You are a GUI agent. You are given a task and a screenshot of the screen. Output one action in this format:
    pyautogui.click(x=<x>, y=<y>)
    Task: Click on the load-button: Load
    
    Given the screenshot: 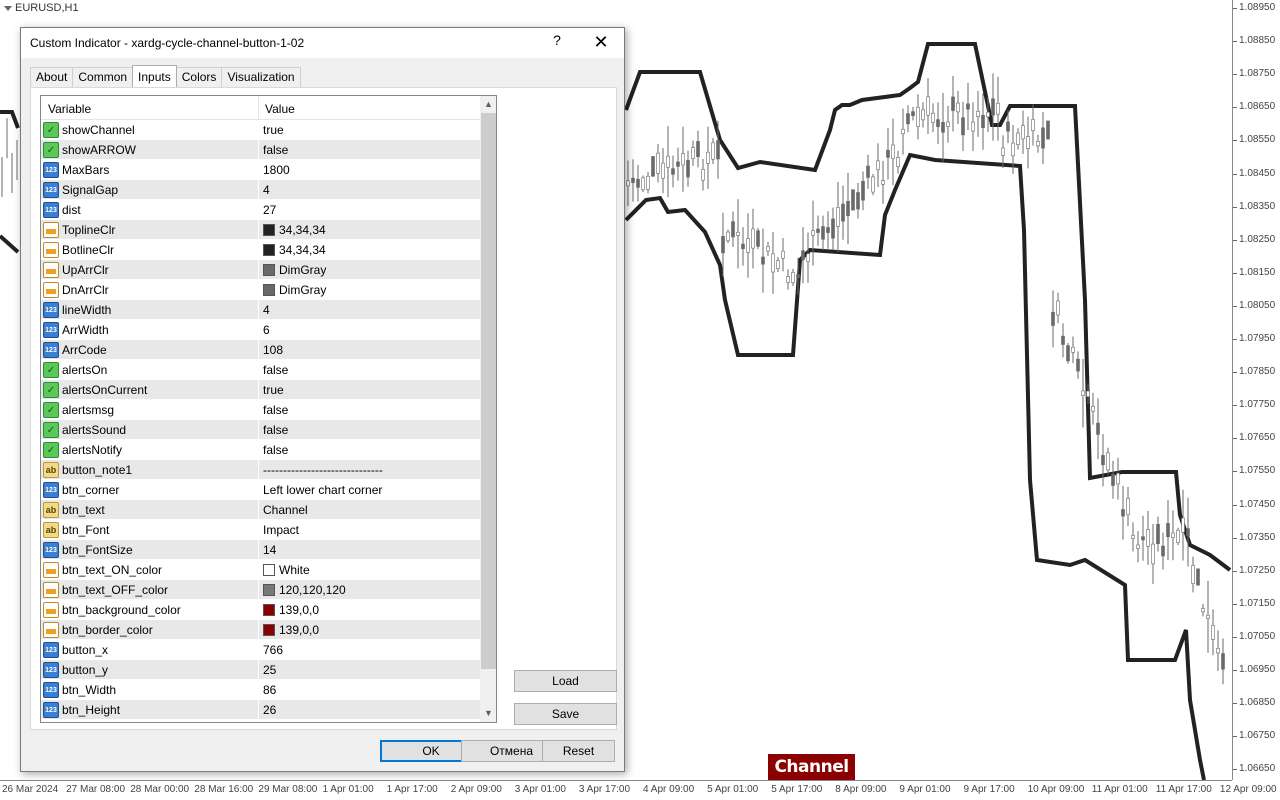 What is the action you would take?
    pyautogui.click(x=565, y=681)
    